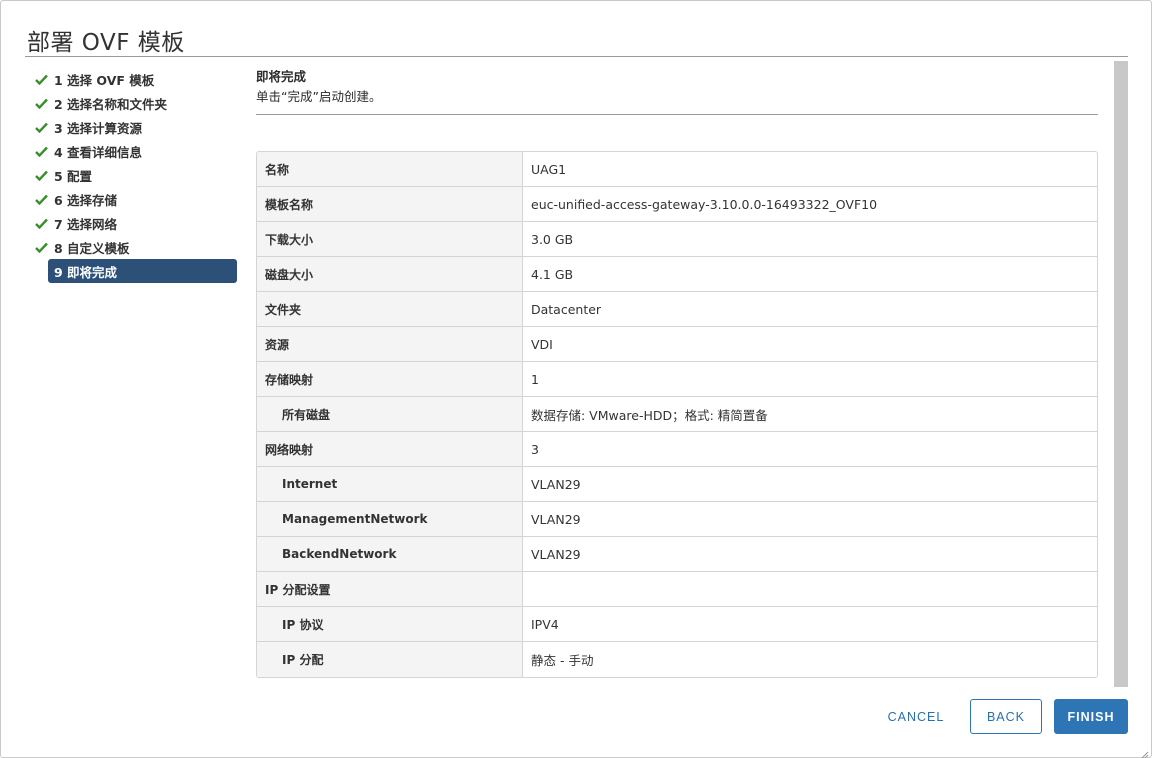 The image size is (1152, 758). I want to click on row-key: 模板名称, so click(390, 204).